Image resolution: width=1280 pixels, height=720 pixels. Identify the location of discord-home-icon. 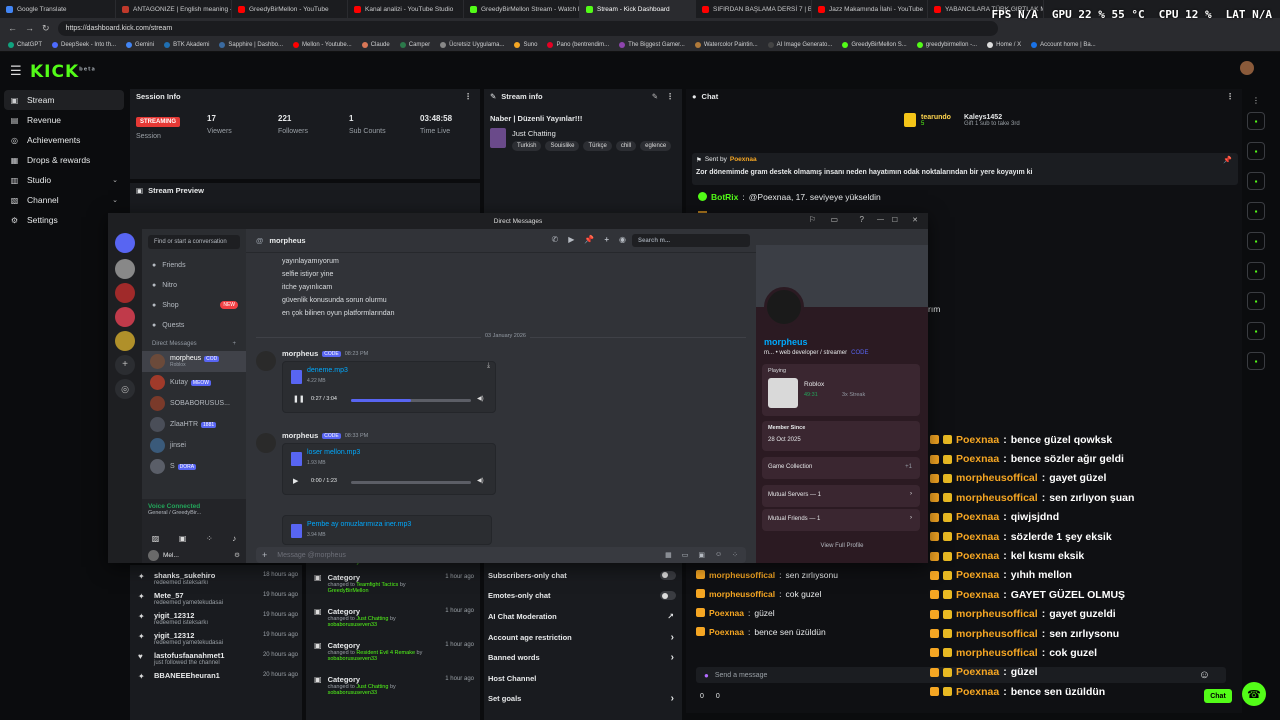
(125, 243).